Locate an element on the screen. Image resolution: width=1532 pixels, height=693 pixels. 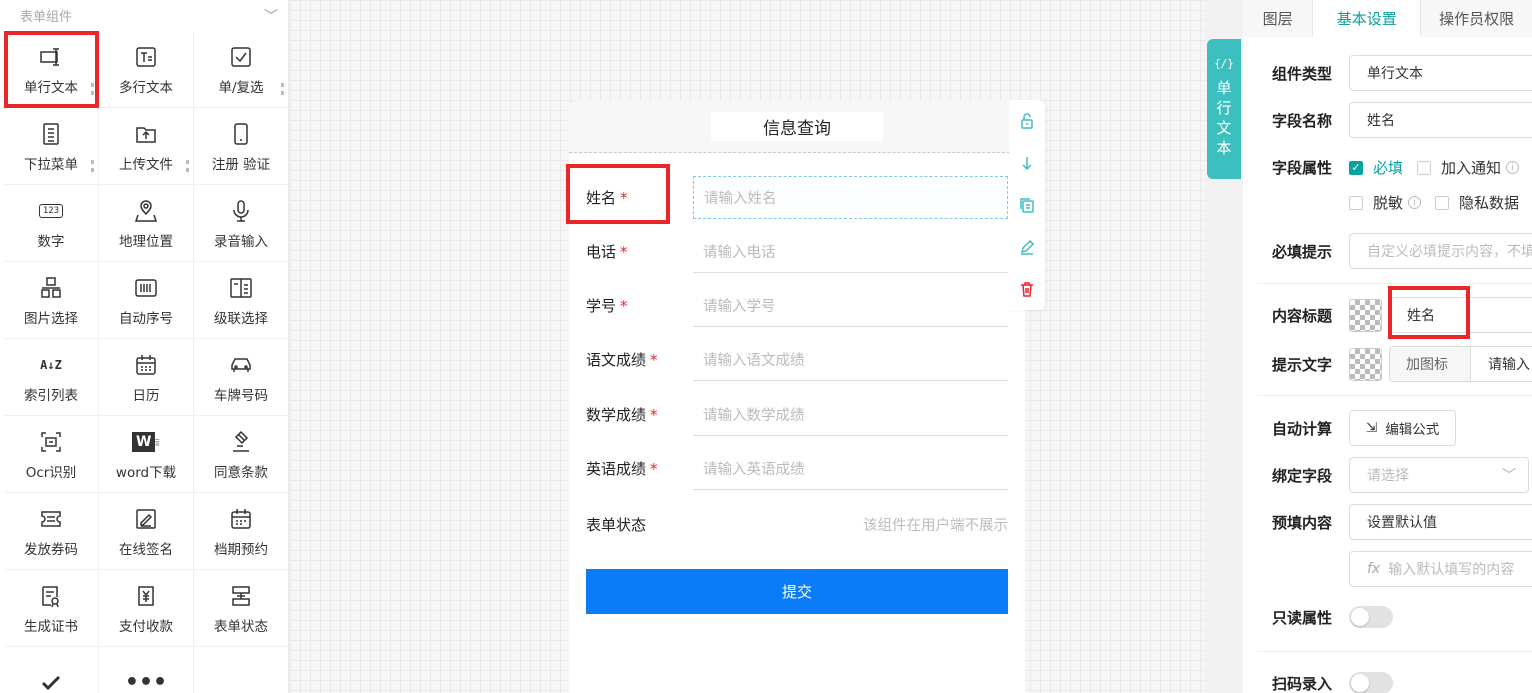
palette-item-single-line-text: 单行文本 is located at coordinates (51, 69).